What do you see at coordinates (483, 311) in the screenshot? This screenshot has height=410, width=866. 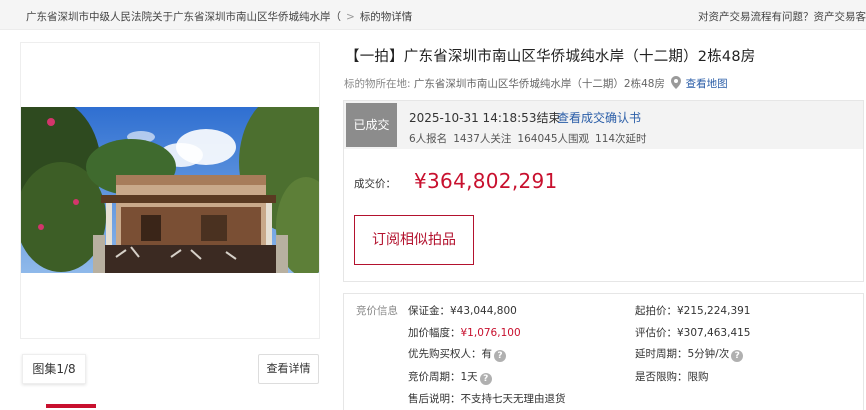 I see `deposit-value: ¥43,044,800` at bounding box center [483, 311].